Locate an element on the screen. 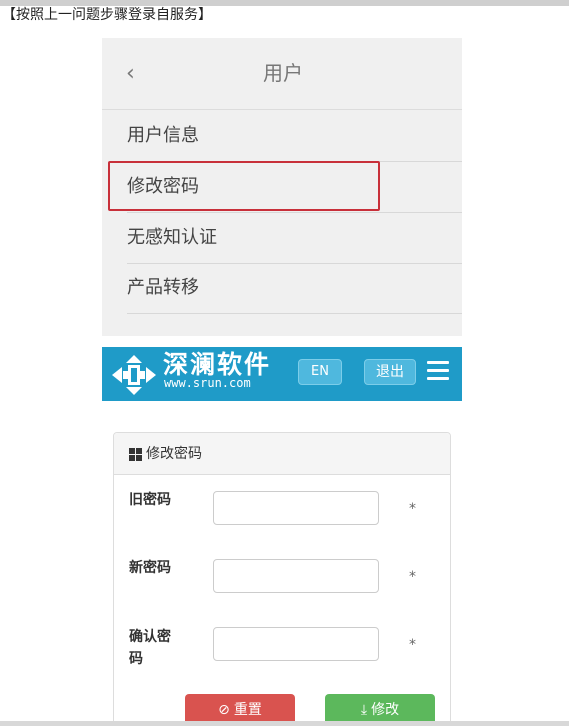 The width and height of the screenshot is (569, 726). old-password-label: 旧密码 is located at coordinates (150, 500).